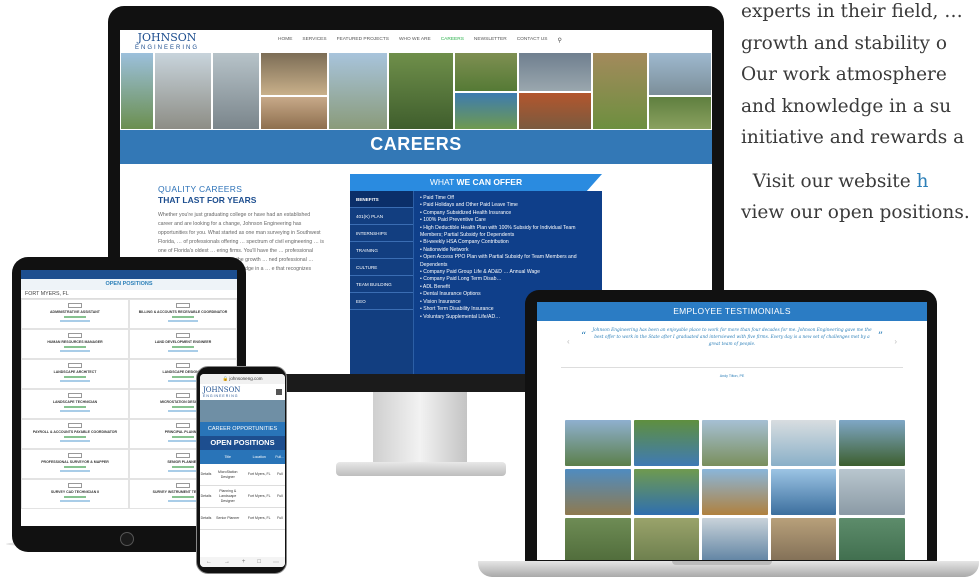 This screenshot has width=979, height=577. I want to click on tab-culture: CULTURE, so click(381, 267).